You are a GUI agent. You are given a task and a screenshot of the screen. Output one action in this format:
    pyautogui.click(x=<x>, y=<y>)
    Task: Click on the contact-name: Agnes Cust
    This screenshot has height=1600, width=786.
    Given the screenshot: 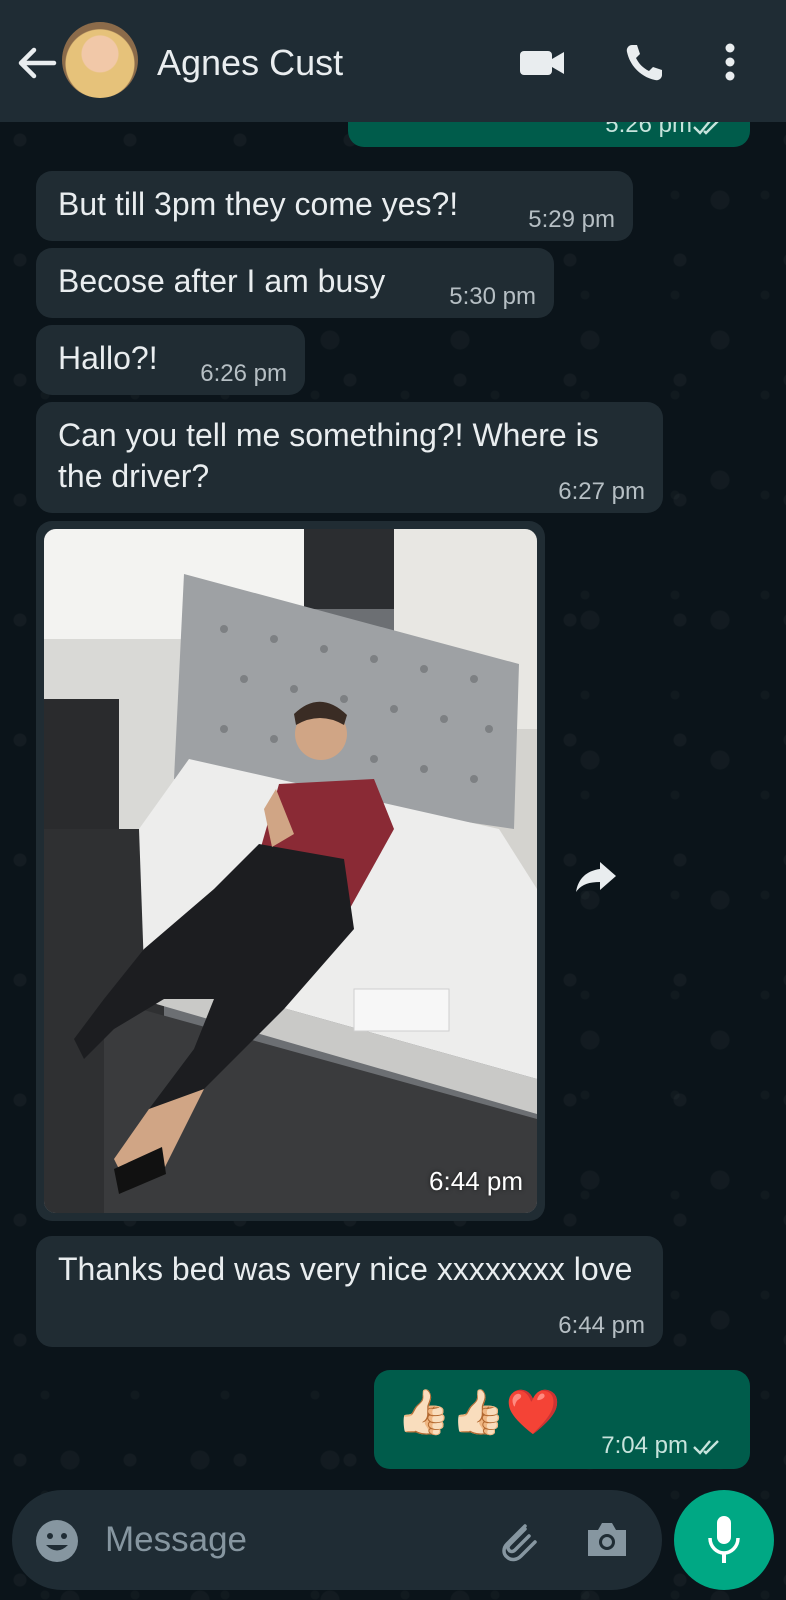 What is the action you would take?
    pyautogui.click(x=250, y=63)
    